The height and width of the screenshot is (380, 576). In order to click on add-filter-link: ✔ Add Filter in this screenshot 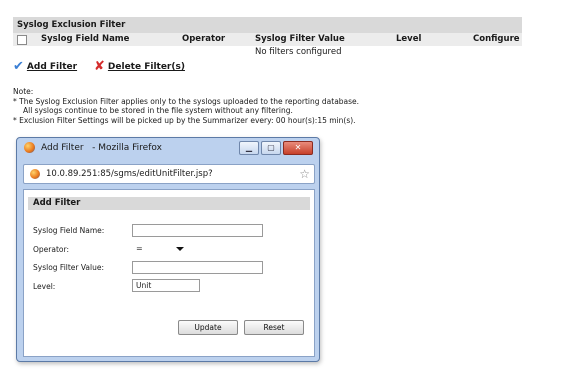, I will do `click(45, 67)`.